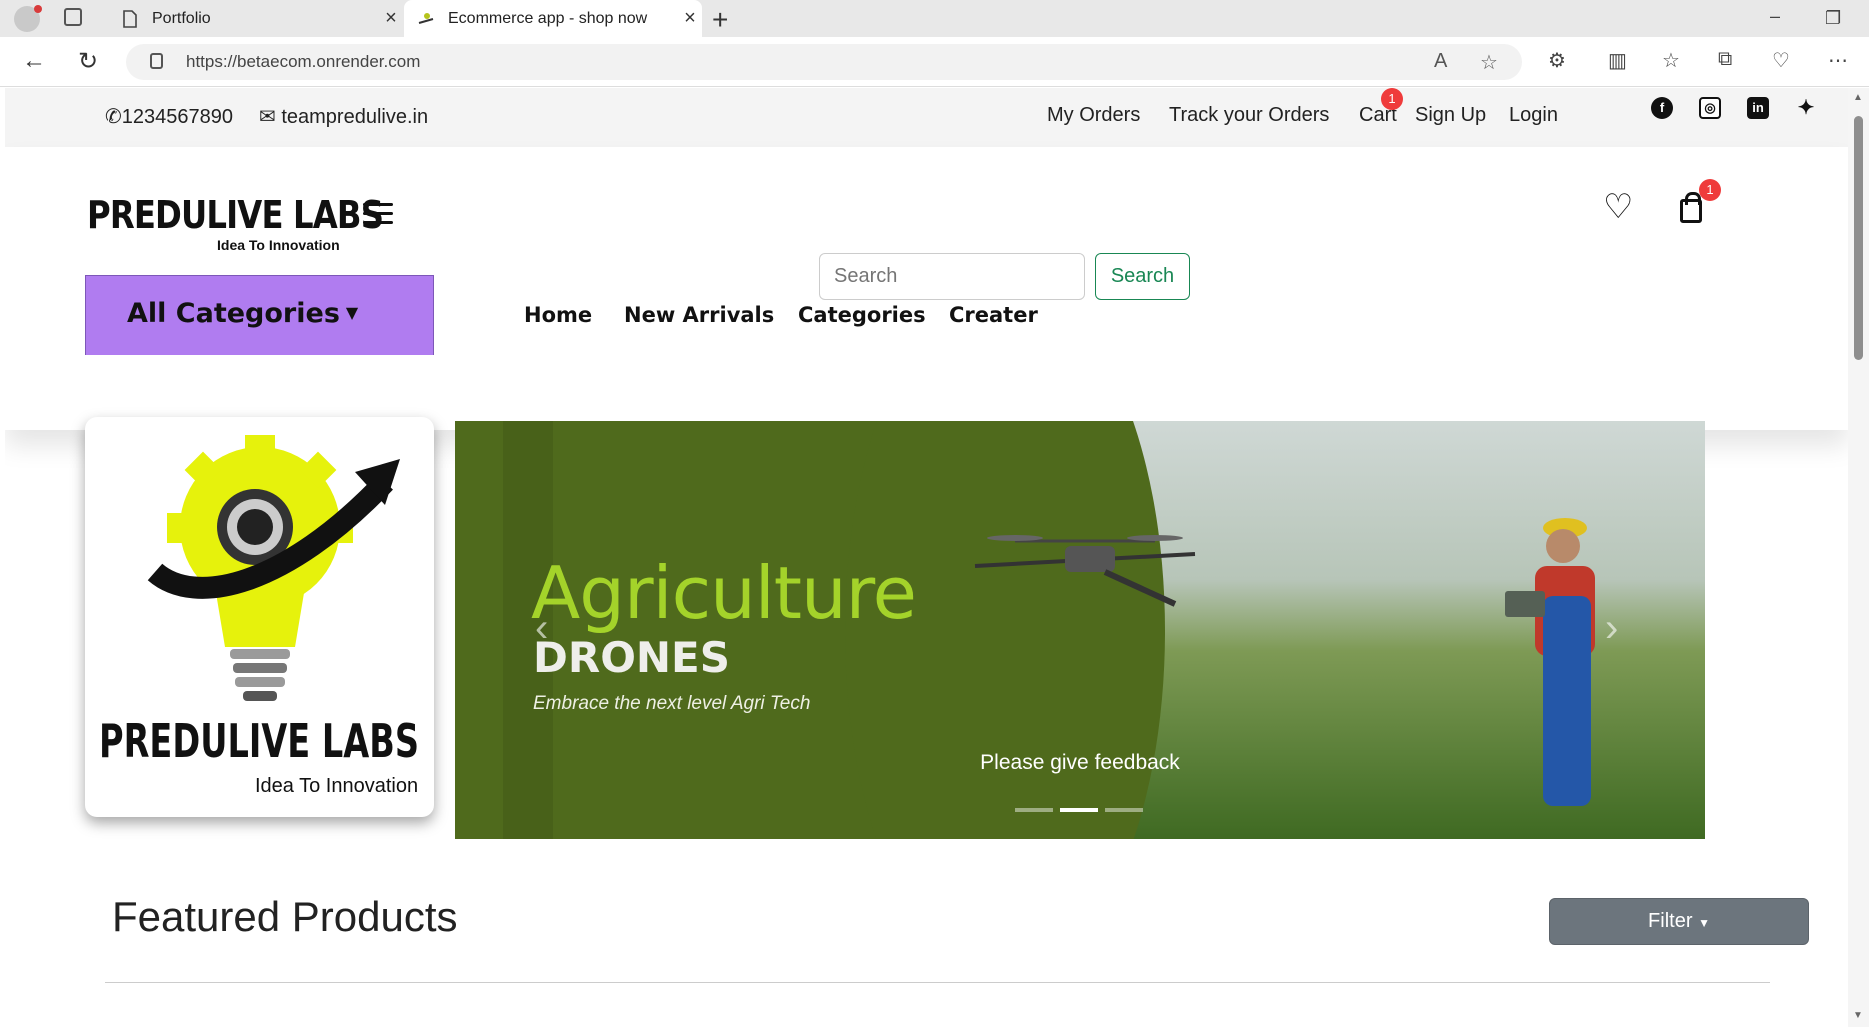 Image resolution: width=1869 pixels, height=1027 pixels. I want to click on hero-logo-card: PREDULIVE LABS Idea To Innovation, so click(259, 617).